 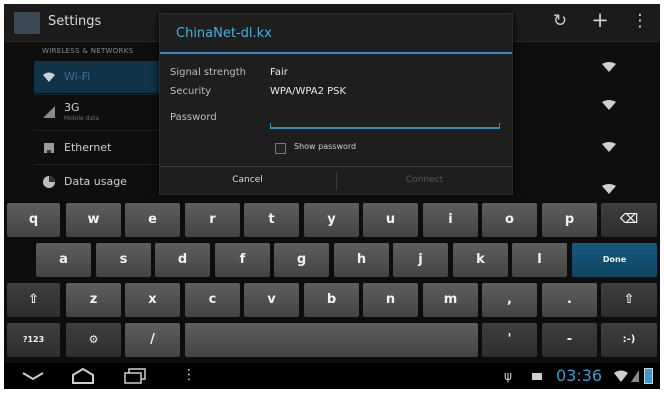 I want to click on add-network-icon: +, so click(x=600, y=20).